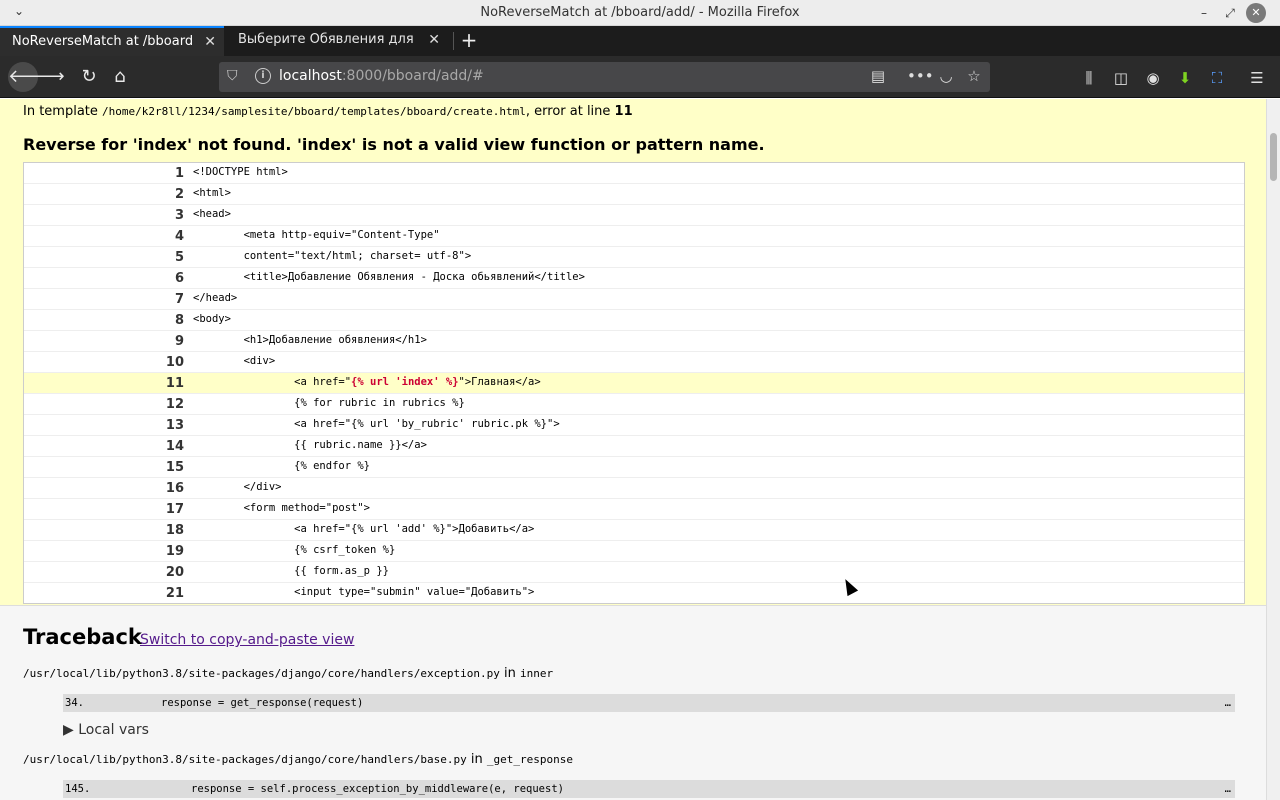 This screenshot has height=800, width=1280. Describe the element at coordinates (120, 77) in the screenshot. I see `home-button: ⌂` at that location.